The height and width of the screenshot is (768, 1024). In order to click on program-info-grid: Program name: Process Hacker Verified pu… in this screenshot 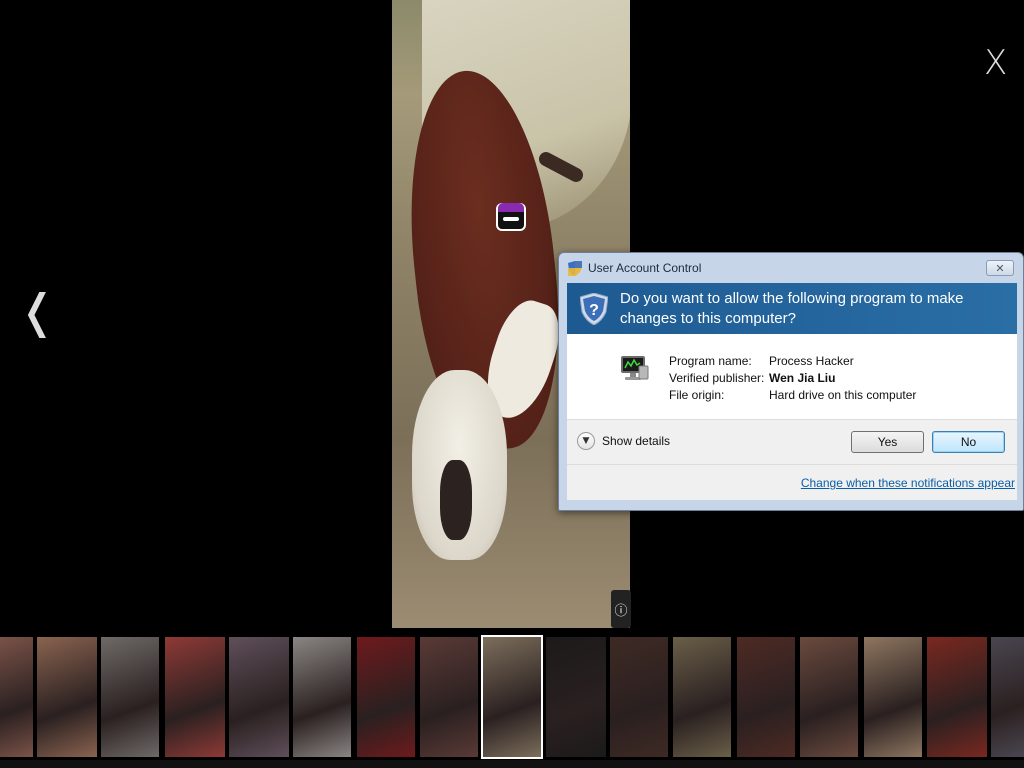, I will do `click(792, 379)`.